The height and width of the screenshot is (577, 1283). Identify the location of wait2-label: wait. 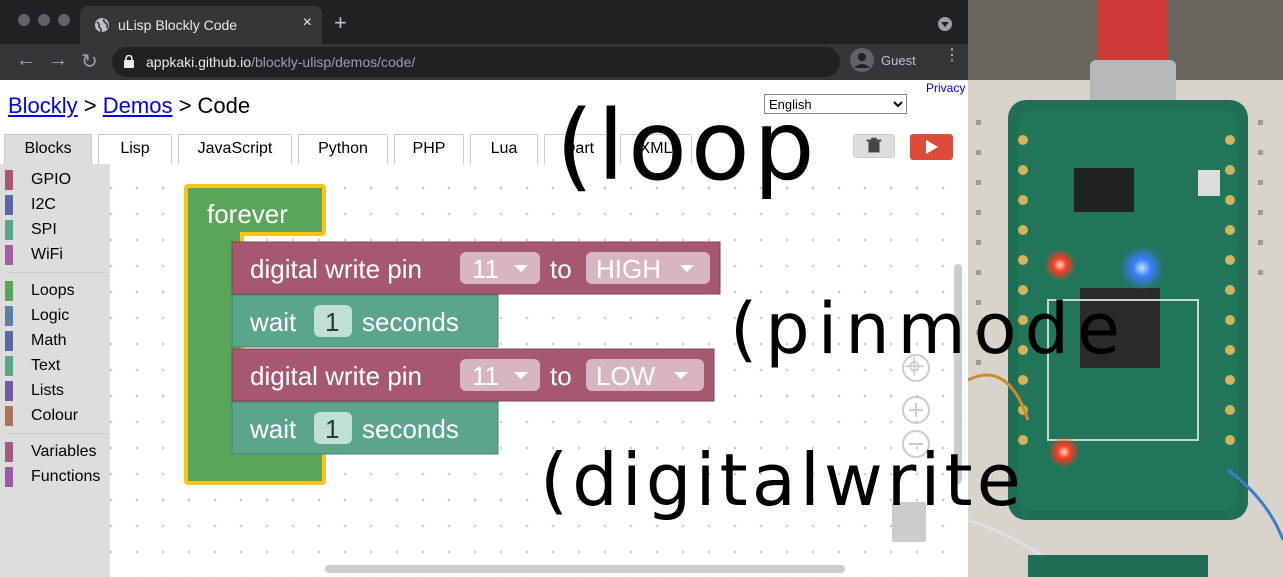
(273, 429).